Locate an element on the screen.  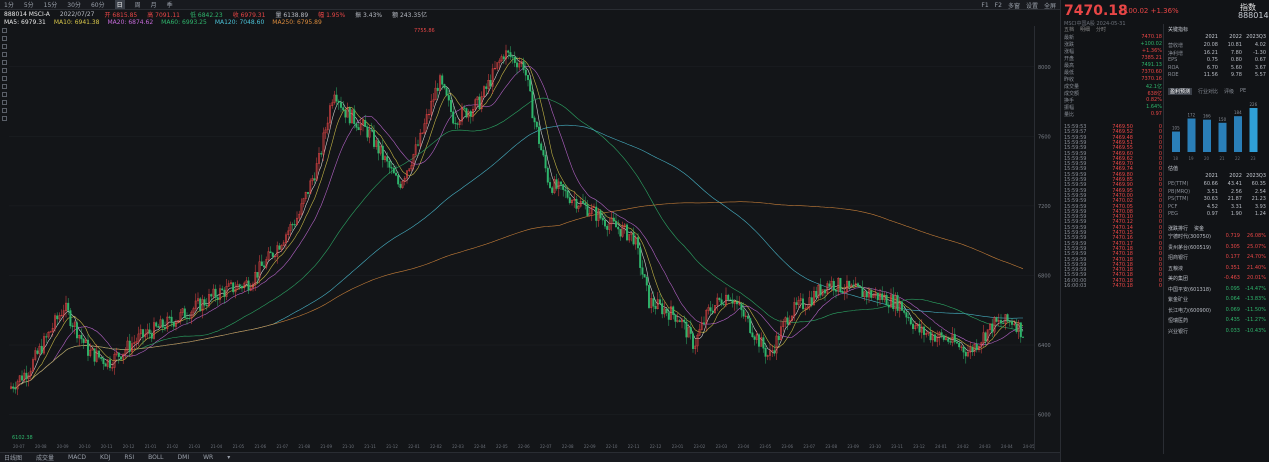
constituent-tab: 资金 is located at coordinates (1199, 228).